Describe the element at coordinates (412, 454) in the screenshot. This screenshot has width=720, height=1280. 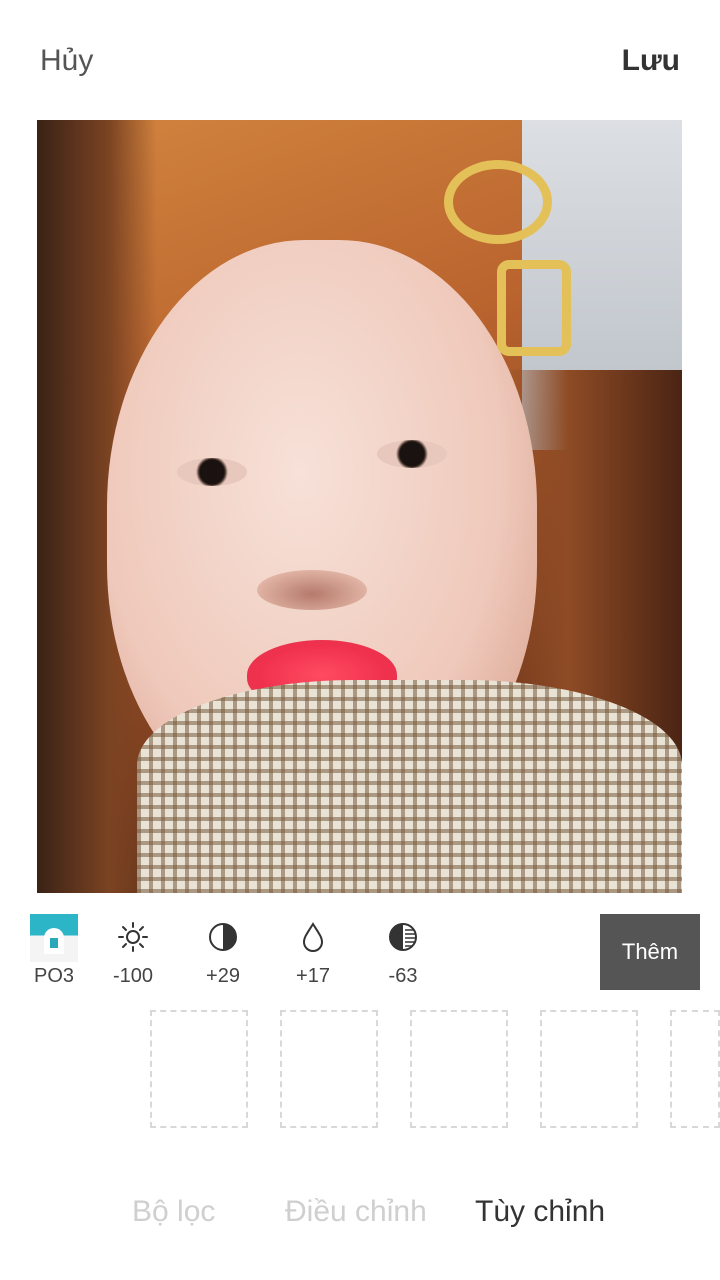
I see `photo-eye-right` at that location.